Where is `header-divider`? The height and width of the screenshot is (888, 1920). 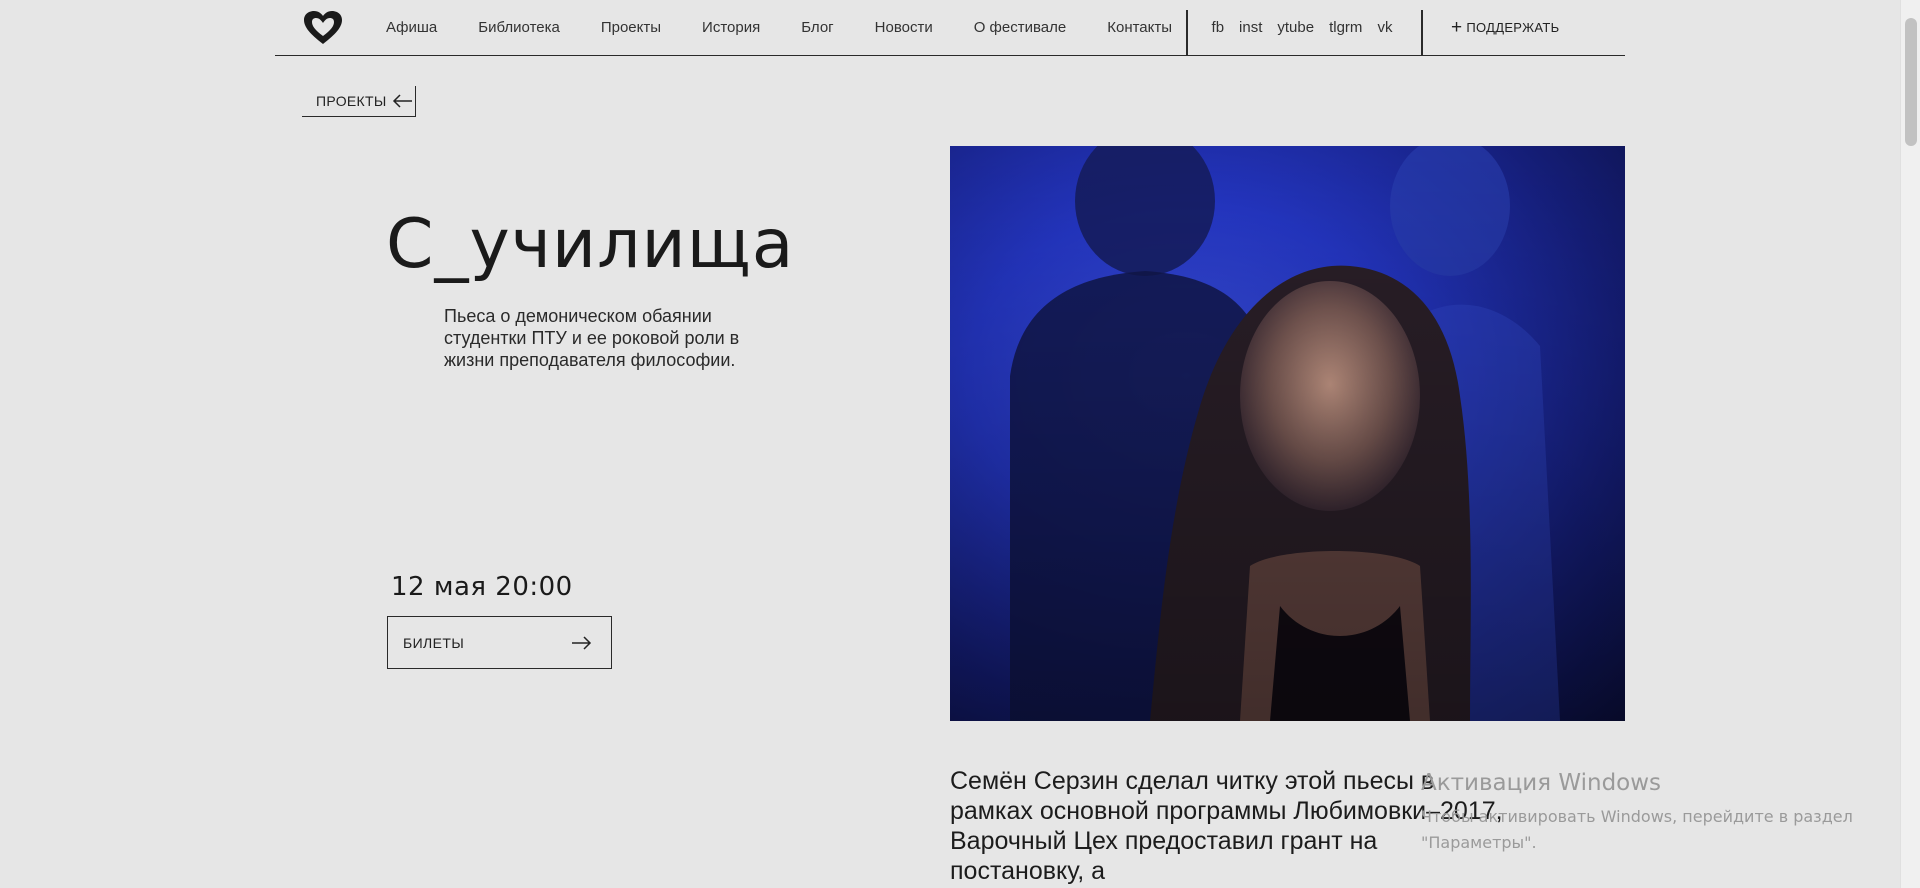
header-divider is located at coordinates (1422, 33).